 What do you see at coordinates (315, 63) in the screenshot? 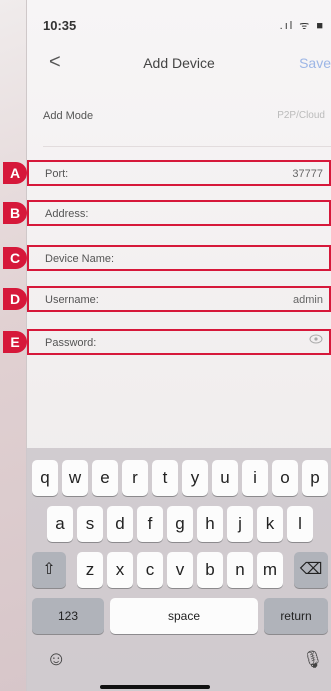
I see `save-button: Save` at bounding box center [315, 63].